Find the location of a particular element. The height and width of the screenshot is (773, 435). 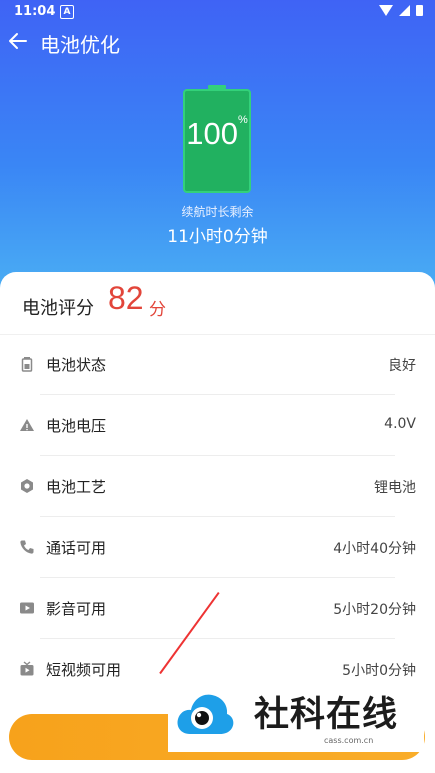

watermark-text: 社科在线 is located at coordinates (326, 715).